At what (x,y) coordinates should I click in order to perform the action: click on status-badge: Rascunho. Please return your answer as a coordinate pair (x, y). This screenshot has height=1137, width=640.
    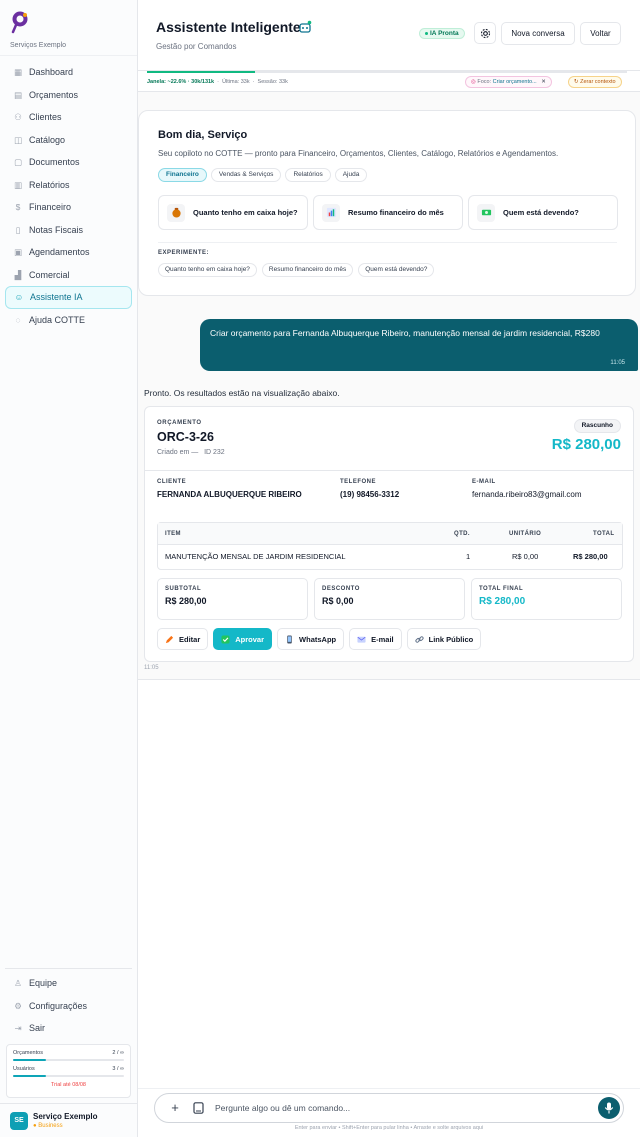
    Looking at the image, I should click on (597, 426).